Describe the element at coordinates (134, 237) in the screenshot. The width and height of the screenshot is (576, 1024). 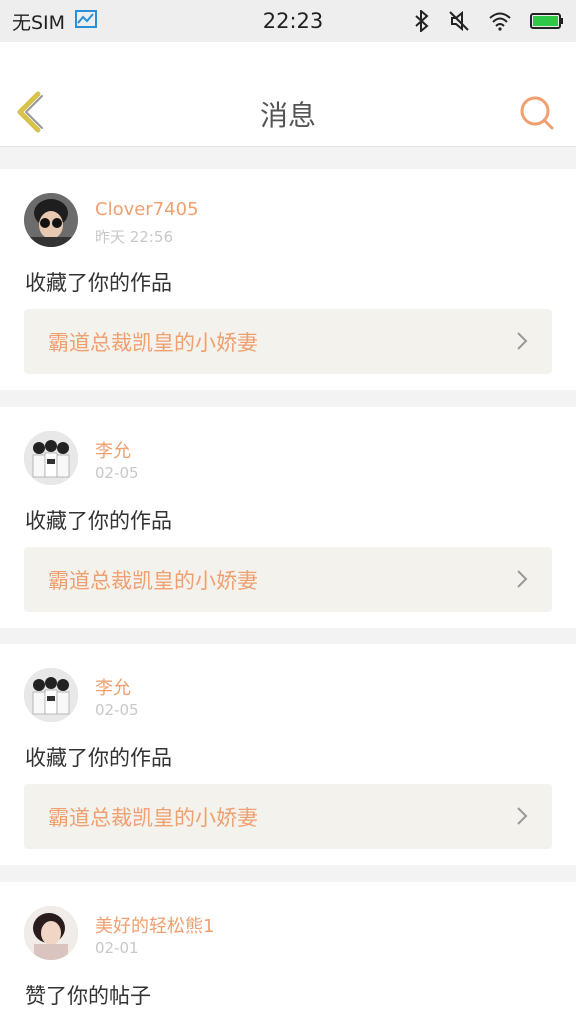
I see `message-time: 昨天 22:56` at that location.